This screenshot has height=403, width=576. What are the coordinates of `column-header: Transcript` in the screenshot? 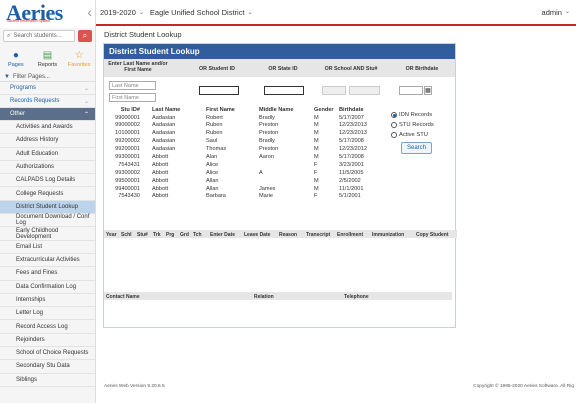 It's located at (318, 234).